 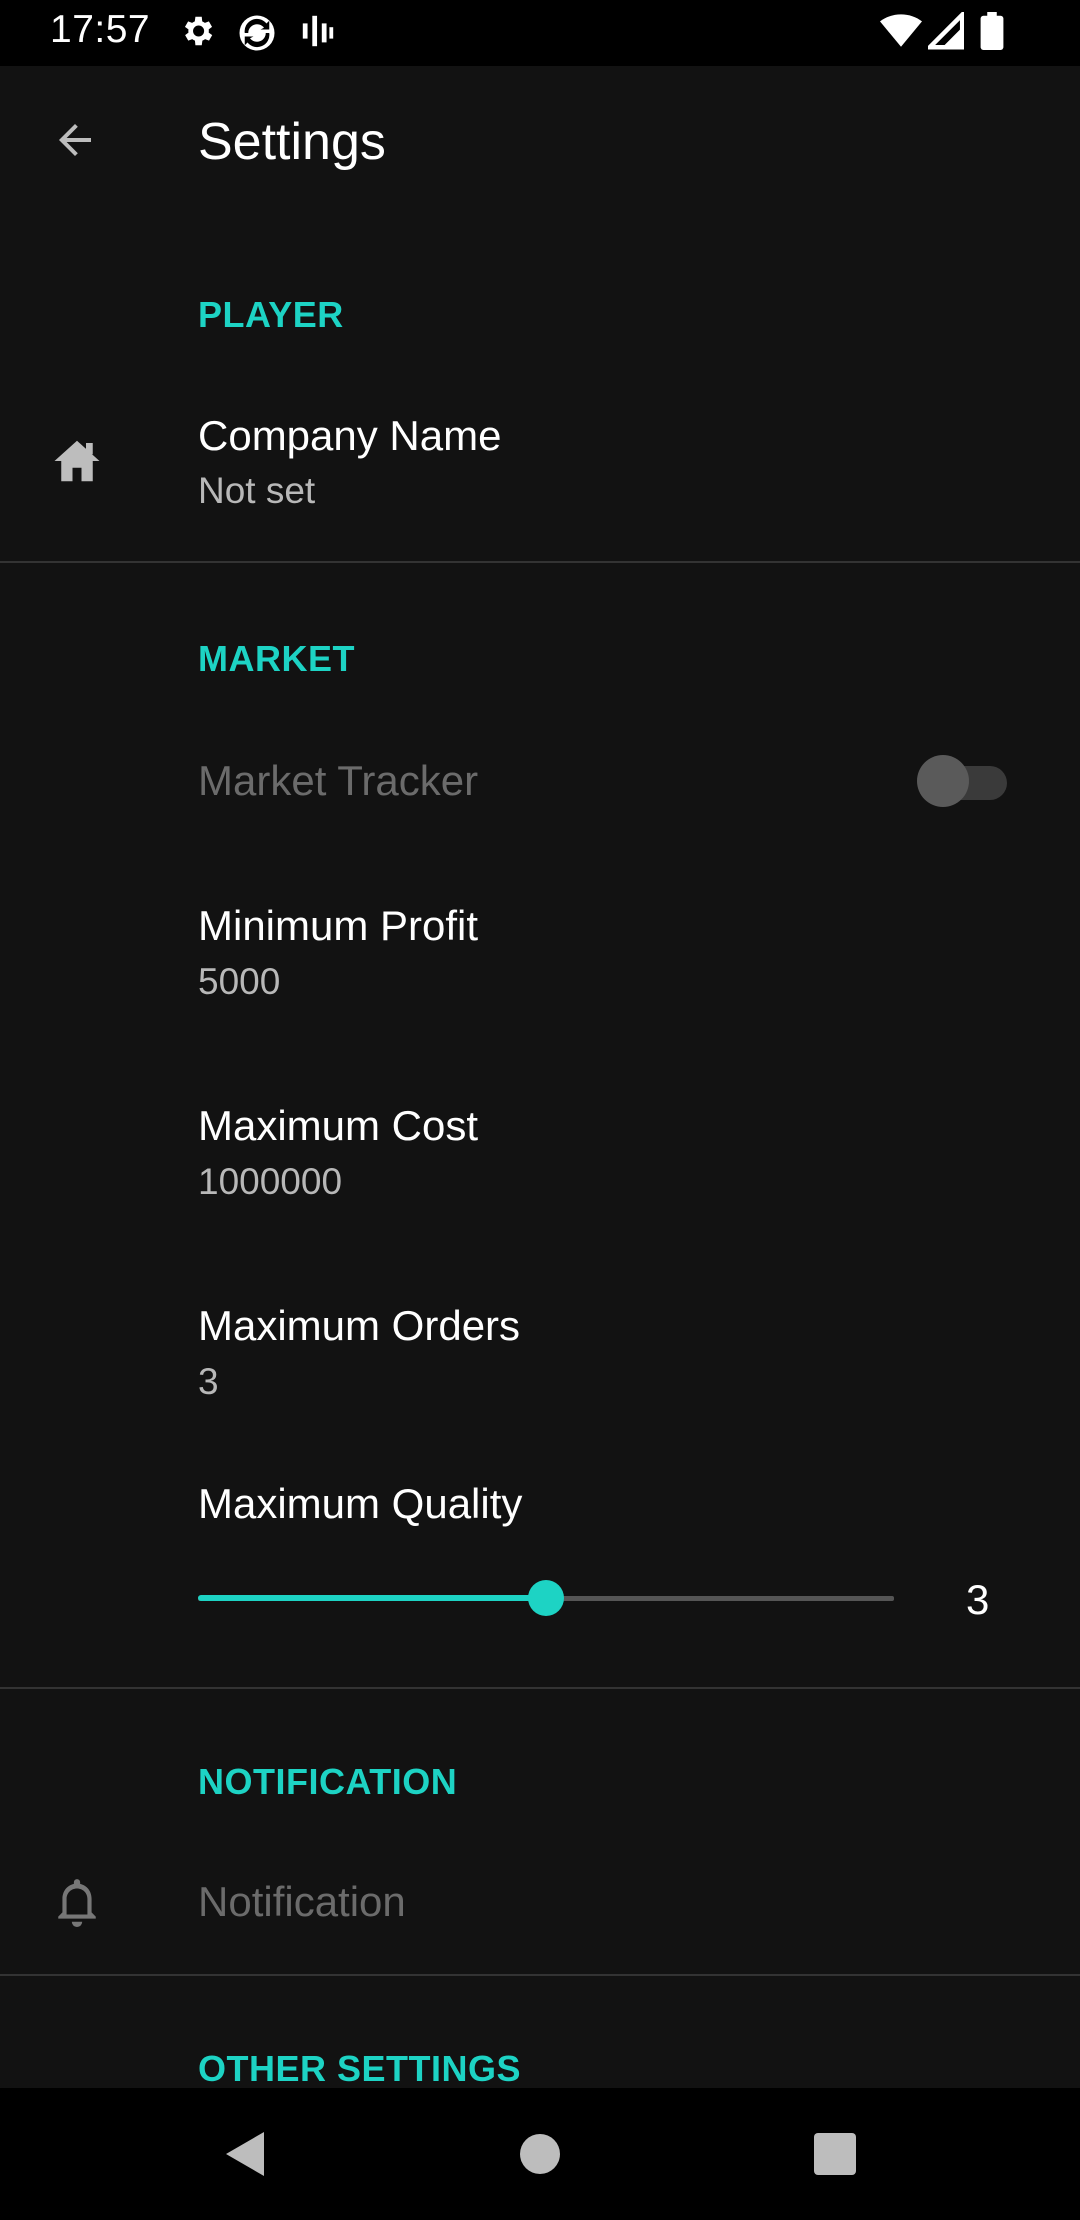 What do you see at coordinates (338, 1125) in the screenshot?
I see `maximum-cost-title: Maximum Cost` at bounding box center [338, 1125].